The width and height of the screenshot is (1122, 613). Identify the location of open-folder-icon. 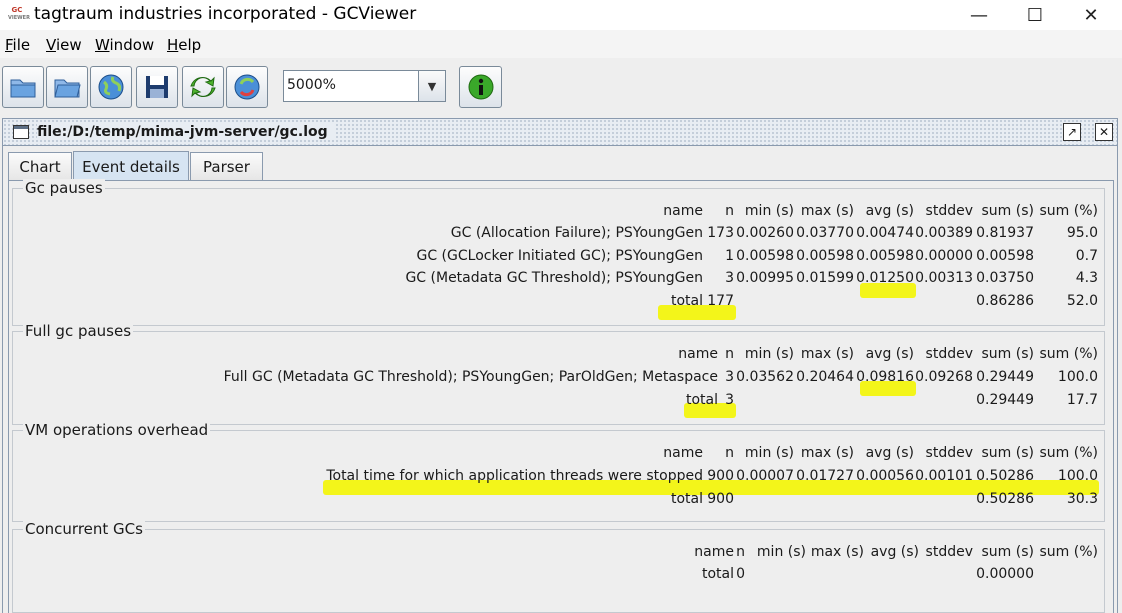
(67, 88).